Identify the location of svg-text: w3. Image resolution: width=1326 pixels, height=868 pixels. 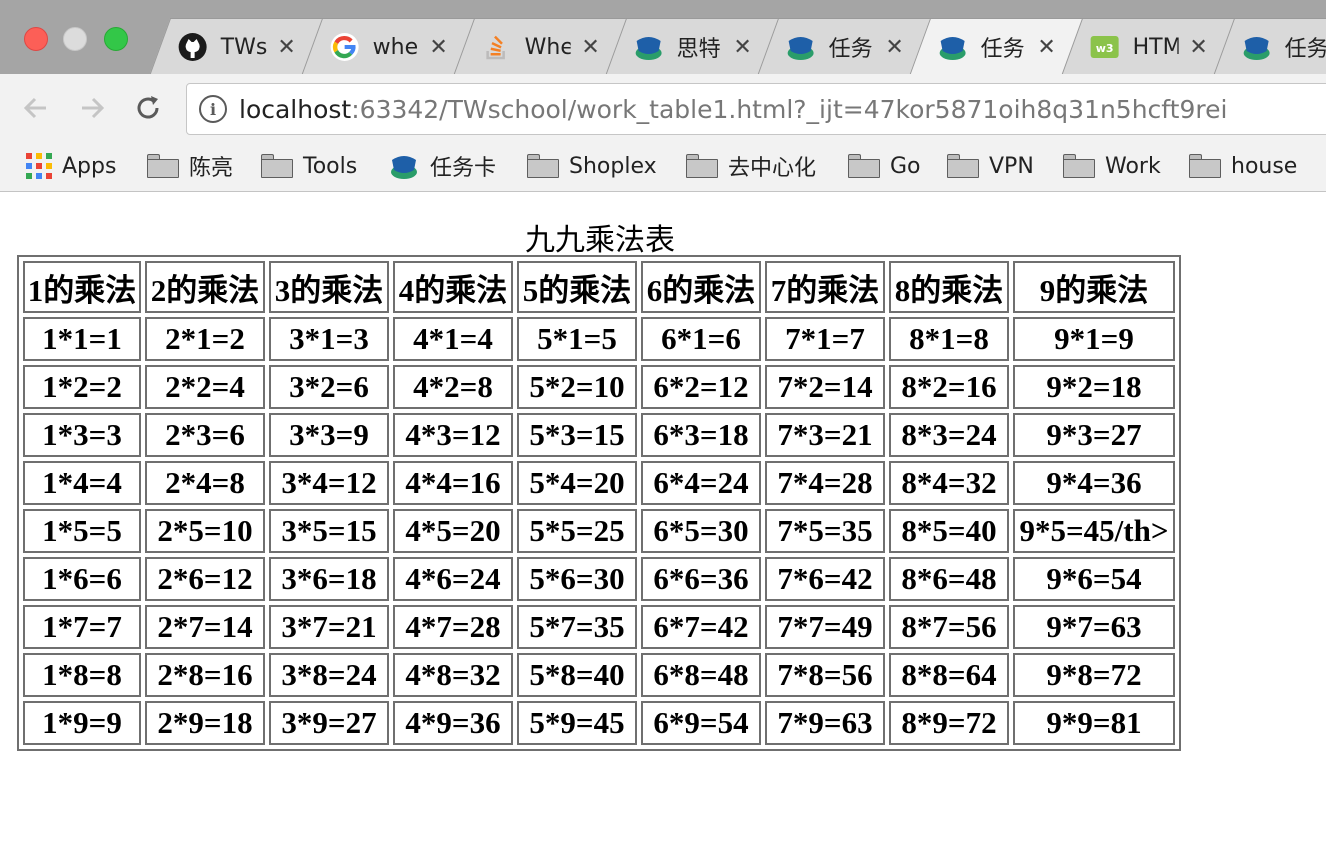
(1105, 48).